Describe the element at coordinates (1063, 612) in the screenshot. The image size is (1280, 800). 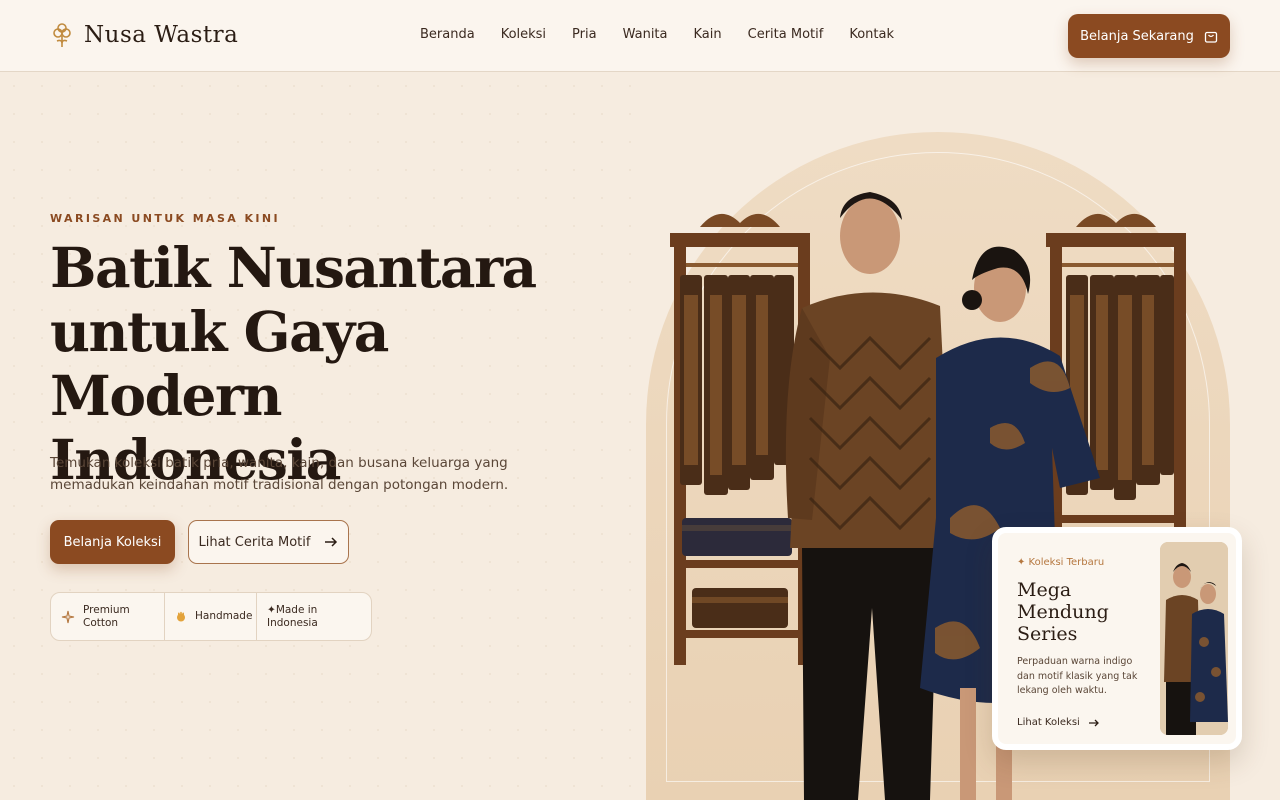
I see `card-title-line-2: Mendung` at that location.